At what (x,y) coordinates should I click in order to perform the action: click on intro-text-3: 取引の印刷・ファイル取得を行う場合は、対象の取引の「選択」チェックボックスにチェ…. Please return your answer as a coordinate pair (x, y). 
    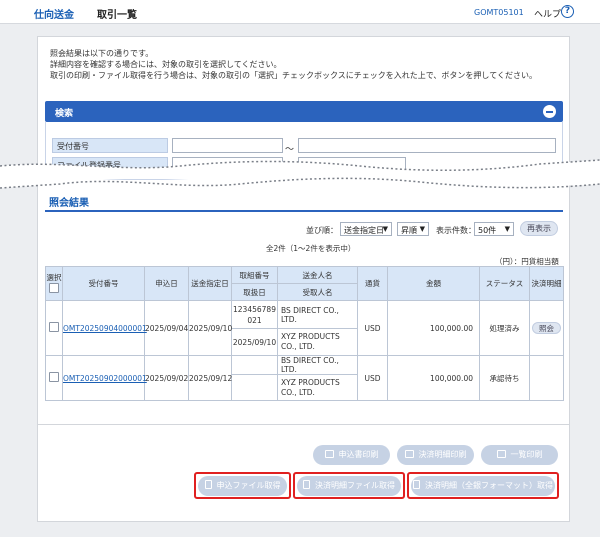
    Looking at the image, I should click on (293, 75).